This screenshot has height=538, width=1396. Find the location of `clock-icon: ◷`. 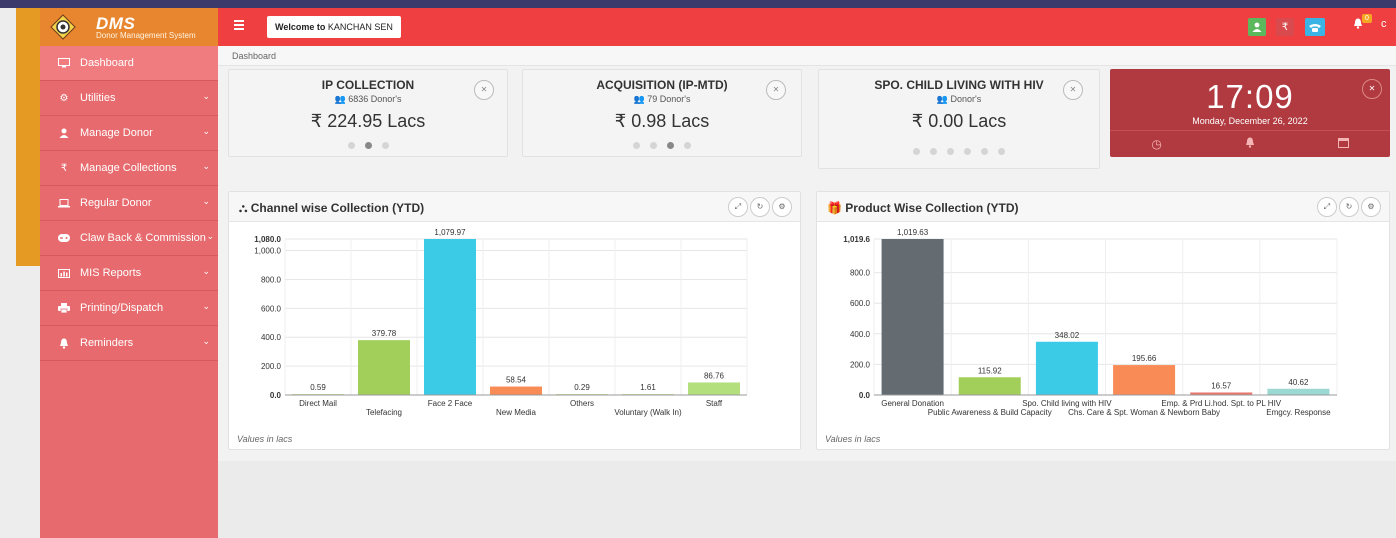

clock-icon: ◷ is located at coordinates (1156, 144).